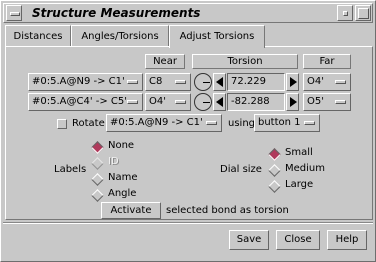  I want to click on mouse-button-label: button 1, so click(279, 122).